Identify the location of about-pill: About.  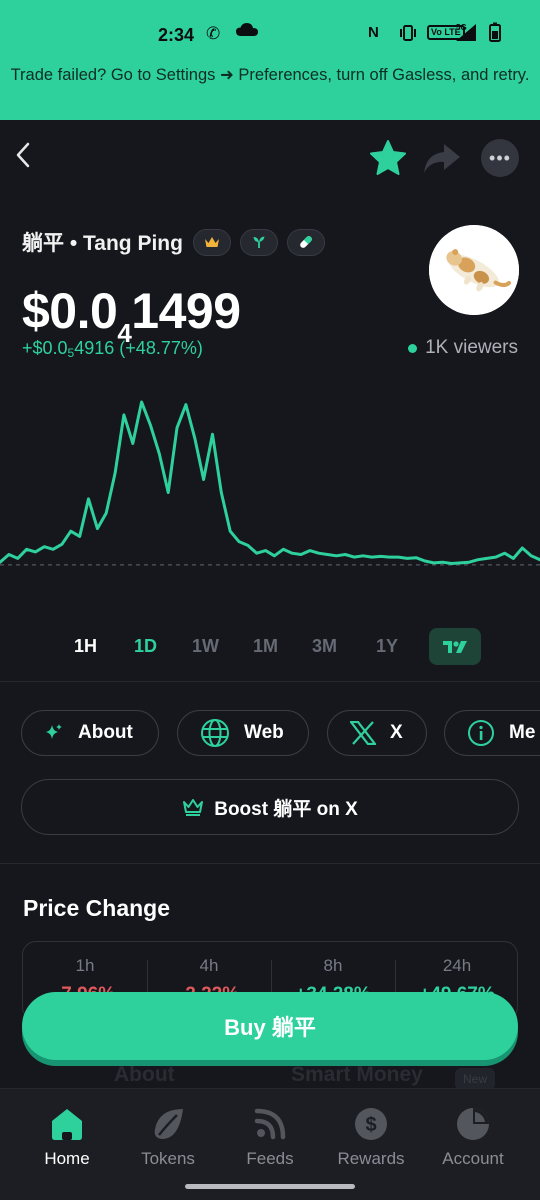
(90, 733).